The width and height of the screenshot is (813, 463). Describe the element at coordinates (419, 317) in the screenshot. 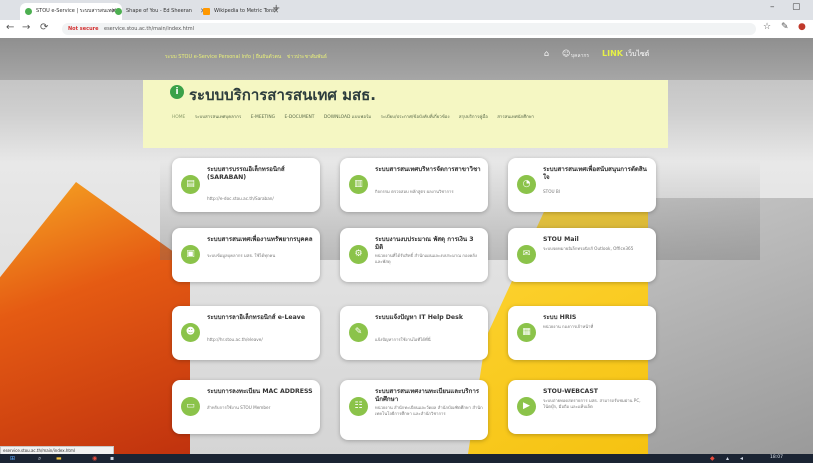

I see `card-title: ระบบแจ้งปัญหา IT Help Desk` at that location.